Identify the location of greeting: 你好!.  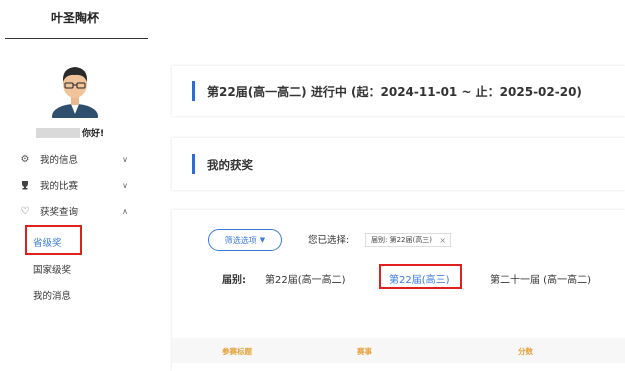
(70, 132).